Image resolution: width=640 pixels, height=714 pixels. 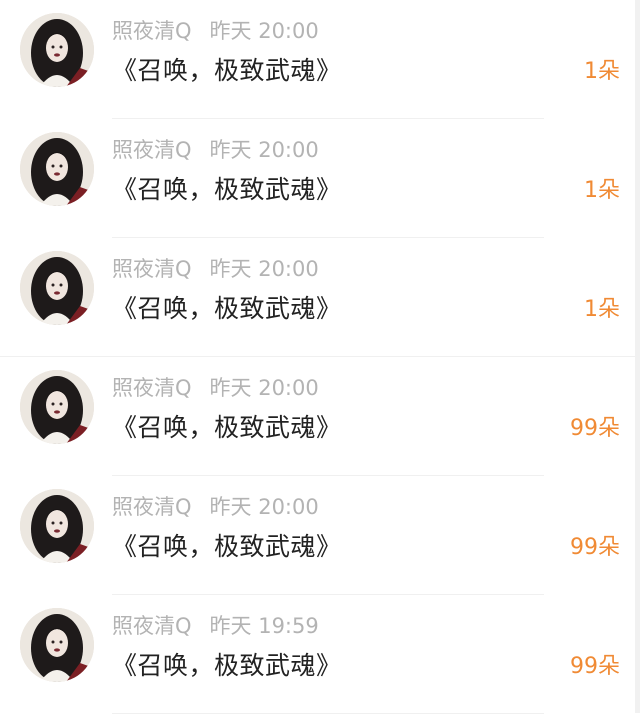 I want to click on record-meta: 照夜清Q 昨天 19:59, so click(x=215, y=626).